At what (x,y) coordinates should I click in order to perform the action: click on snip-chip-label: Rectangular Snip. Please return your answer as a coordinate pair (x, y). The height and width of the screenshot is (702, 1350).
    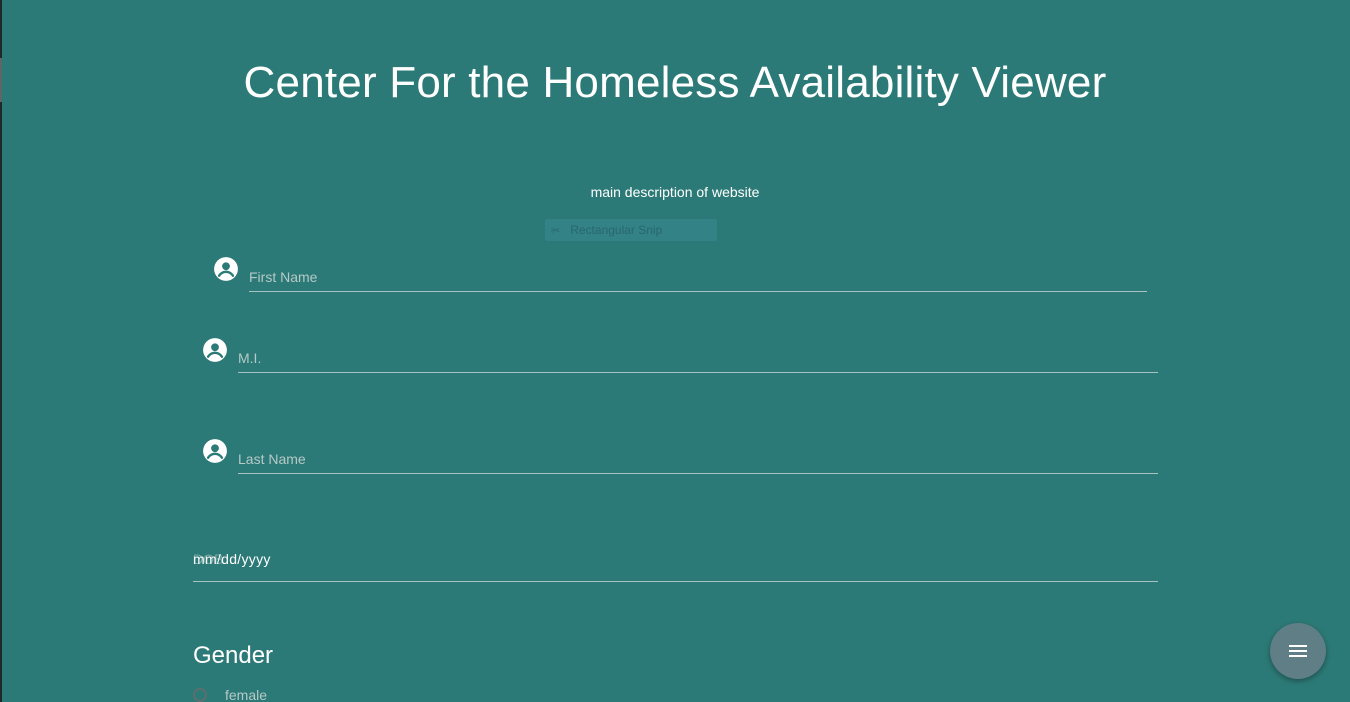
    Looking at the image, I should click on (616, 230).